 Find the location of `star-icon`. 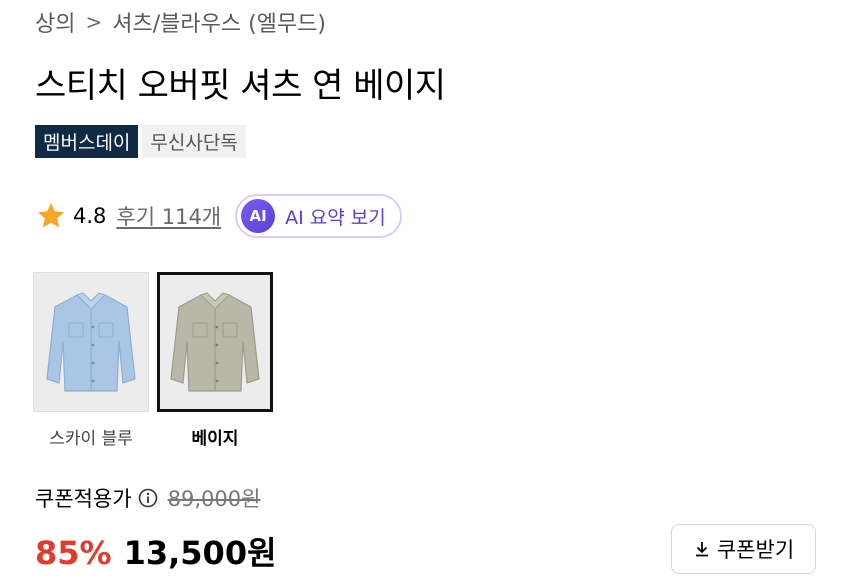

star-icon is located at coordinates (51, 215).